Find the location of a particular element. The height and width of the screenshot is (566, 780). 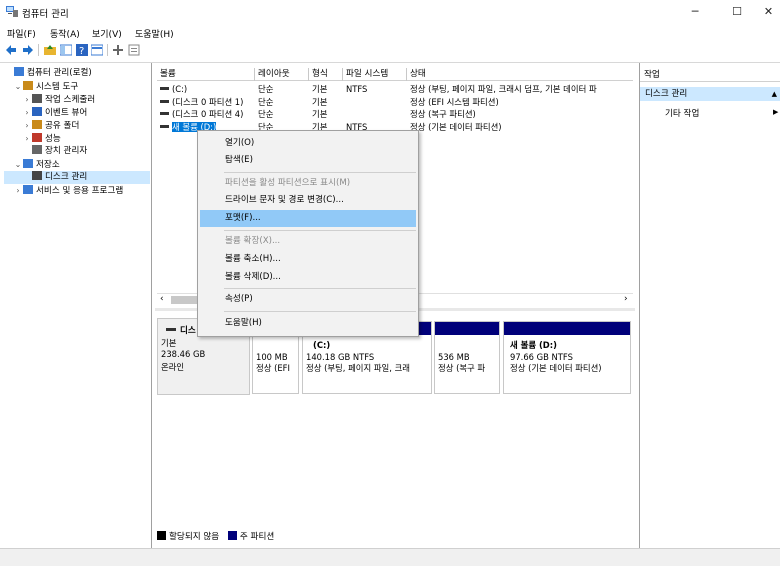

tree-item-system-tools: ⌄ 시스템 도구 is located at coordinates (77, 86).